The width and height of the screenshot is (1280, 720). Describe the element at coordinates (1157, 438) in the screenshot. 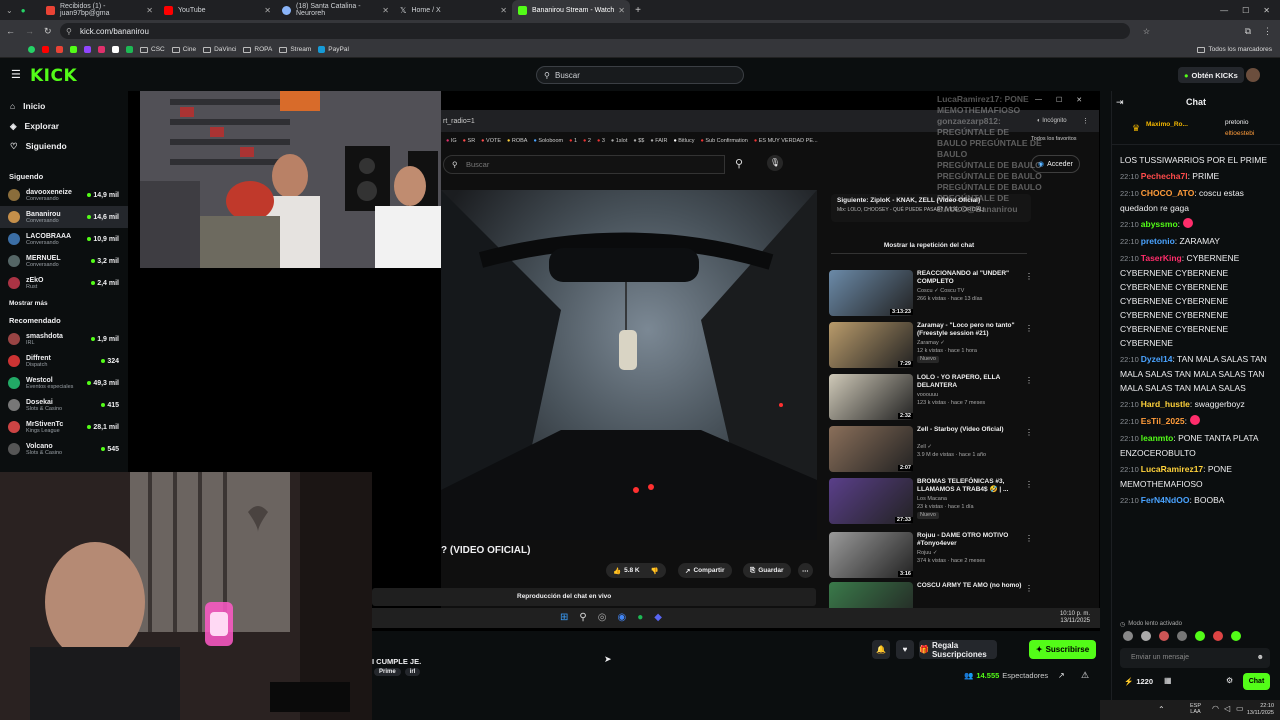

I see `message-username: leanmto` at that location.